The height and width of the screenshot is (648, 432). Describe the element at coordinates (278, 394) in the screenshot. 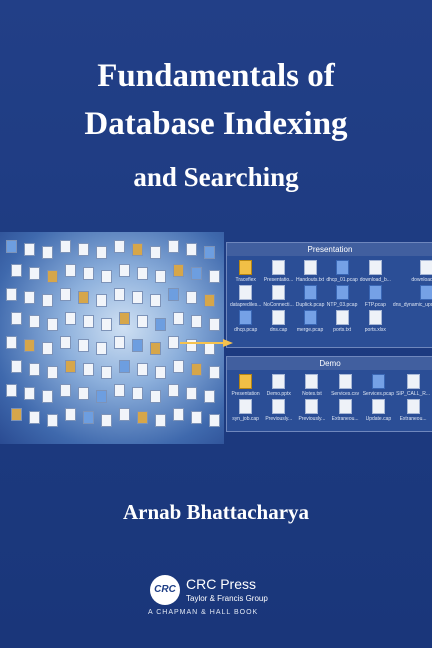

I see `file-label: Demo.pptx` at that location.